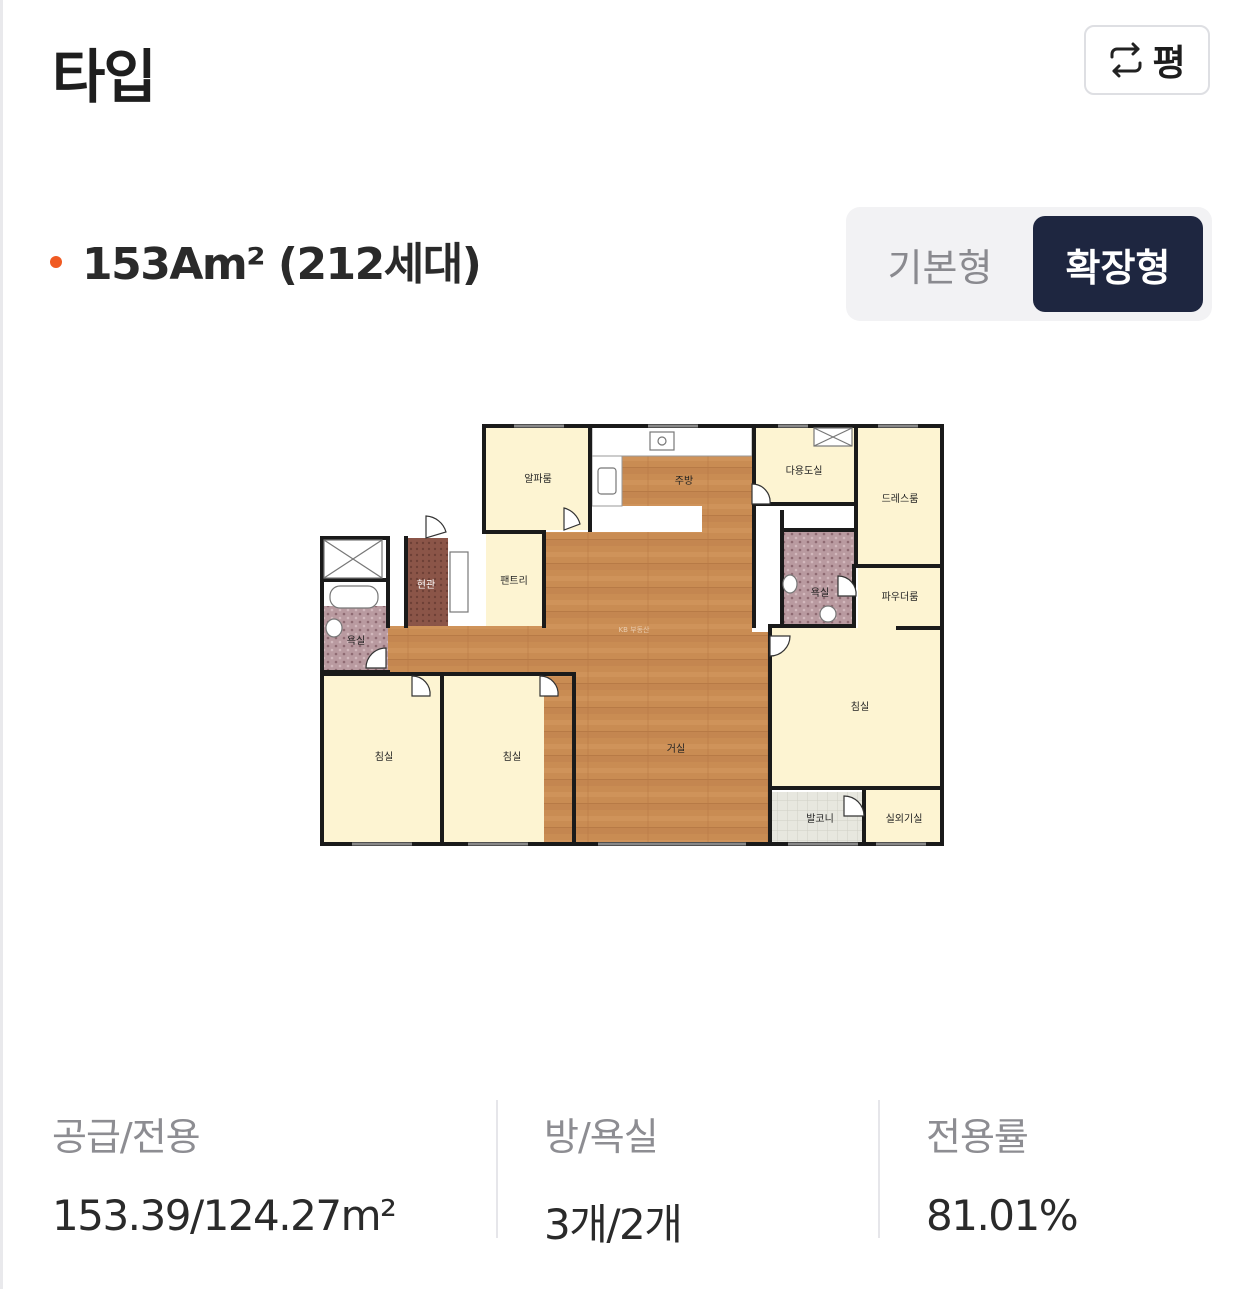 The image size is (1260, 1289). What do you see at coordinates (900, 499) in the screenshot?
I see `label-dress: 드레스룸` at bounding box center [900, 499].